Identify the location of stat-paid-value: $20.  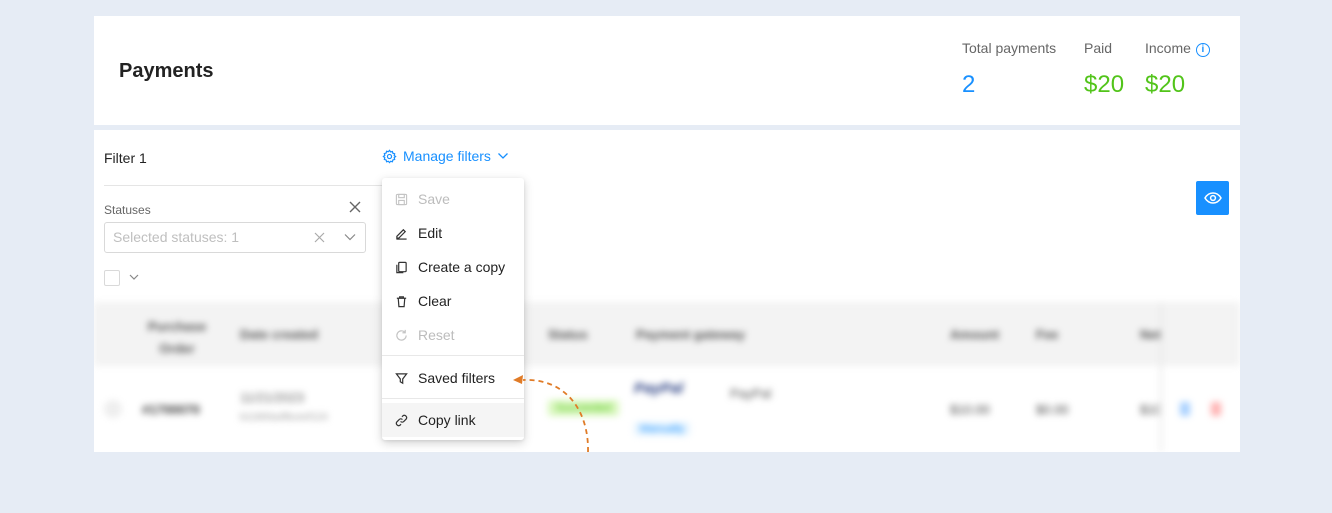
(1104, 84).